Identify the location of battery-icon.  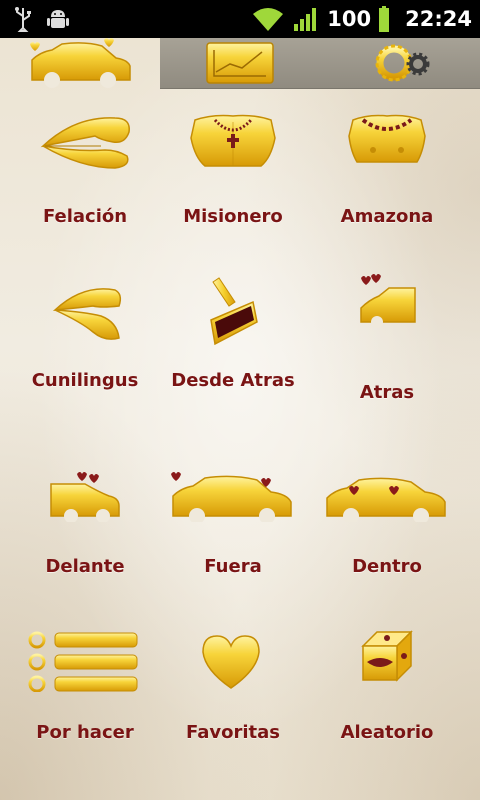
(384, 19).